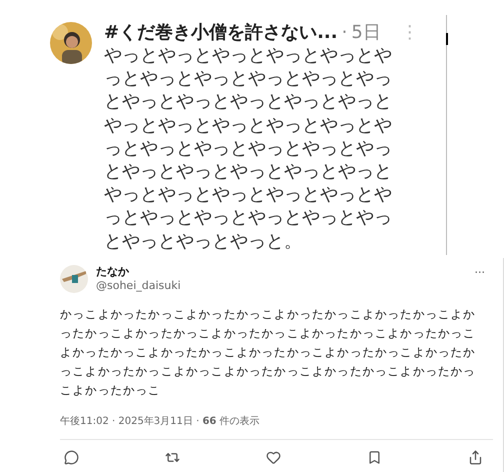 The width and height of the screenshot is (504, 472). What do you see at coordinates (273, 457) in the screenshot?
I see `like-icon` at bounding box center [273, 457].